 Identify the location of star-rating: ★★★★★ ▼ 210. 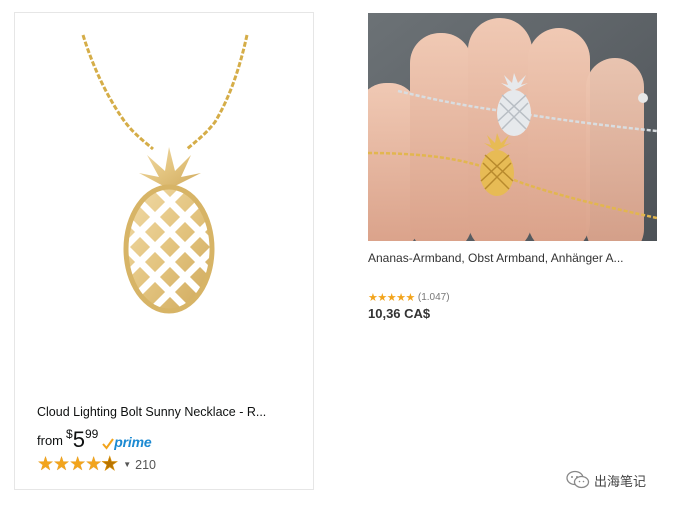
(96, 464).